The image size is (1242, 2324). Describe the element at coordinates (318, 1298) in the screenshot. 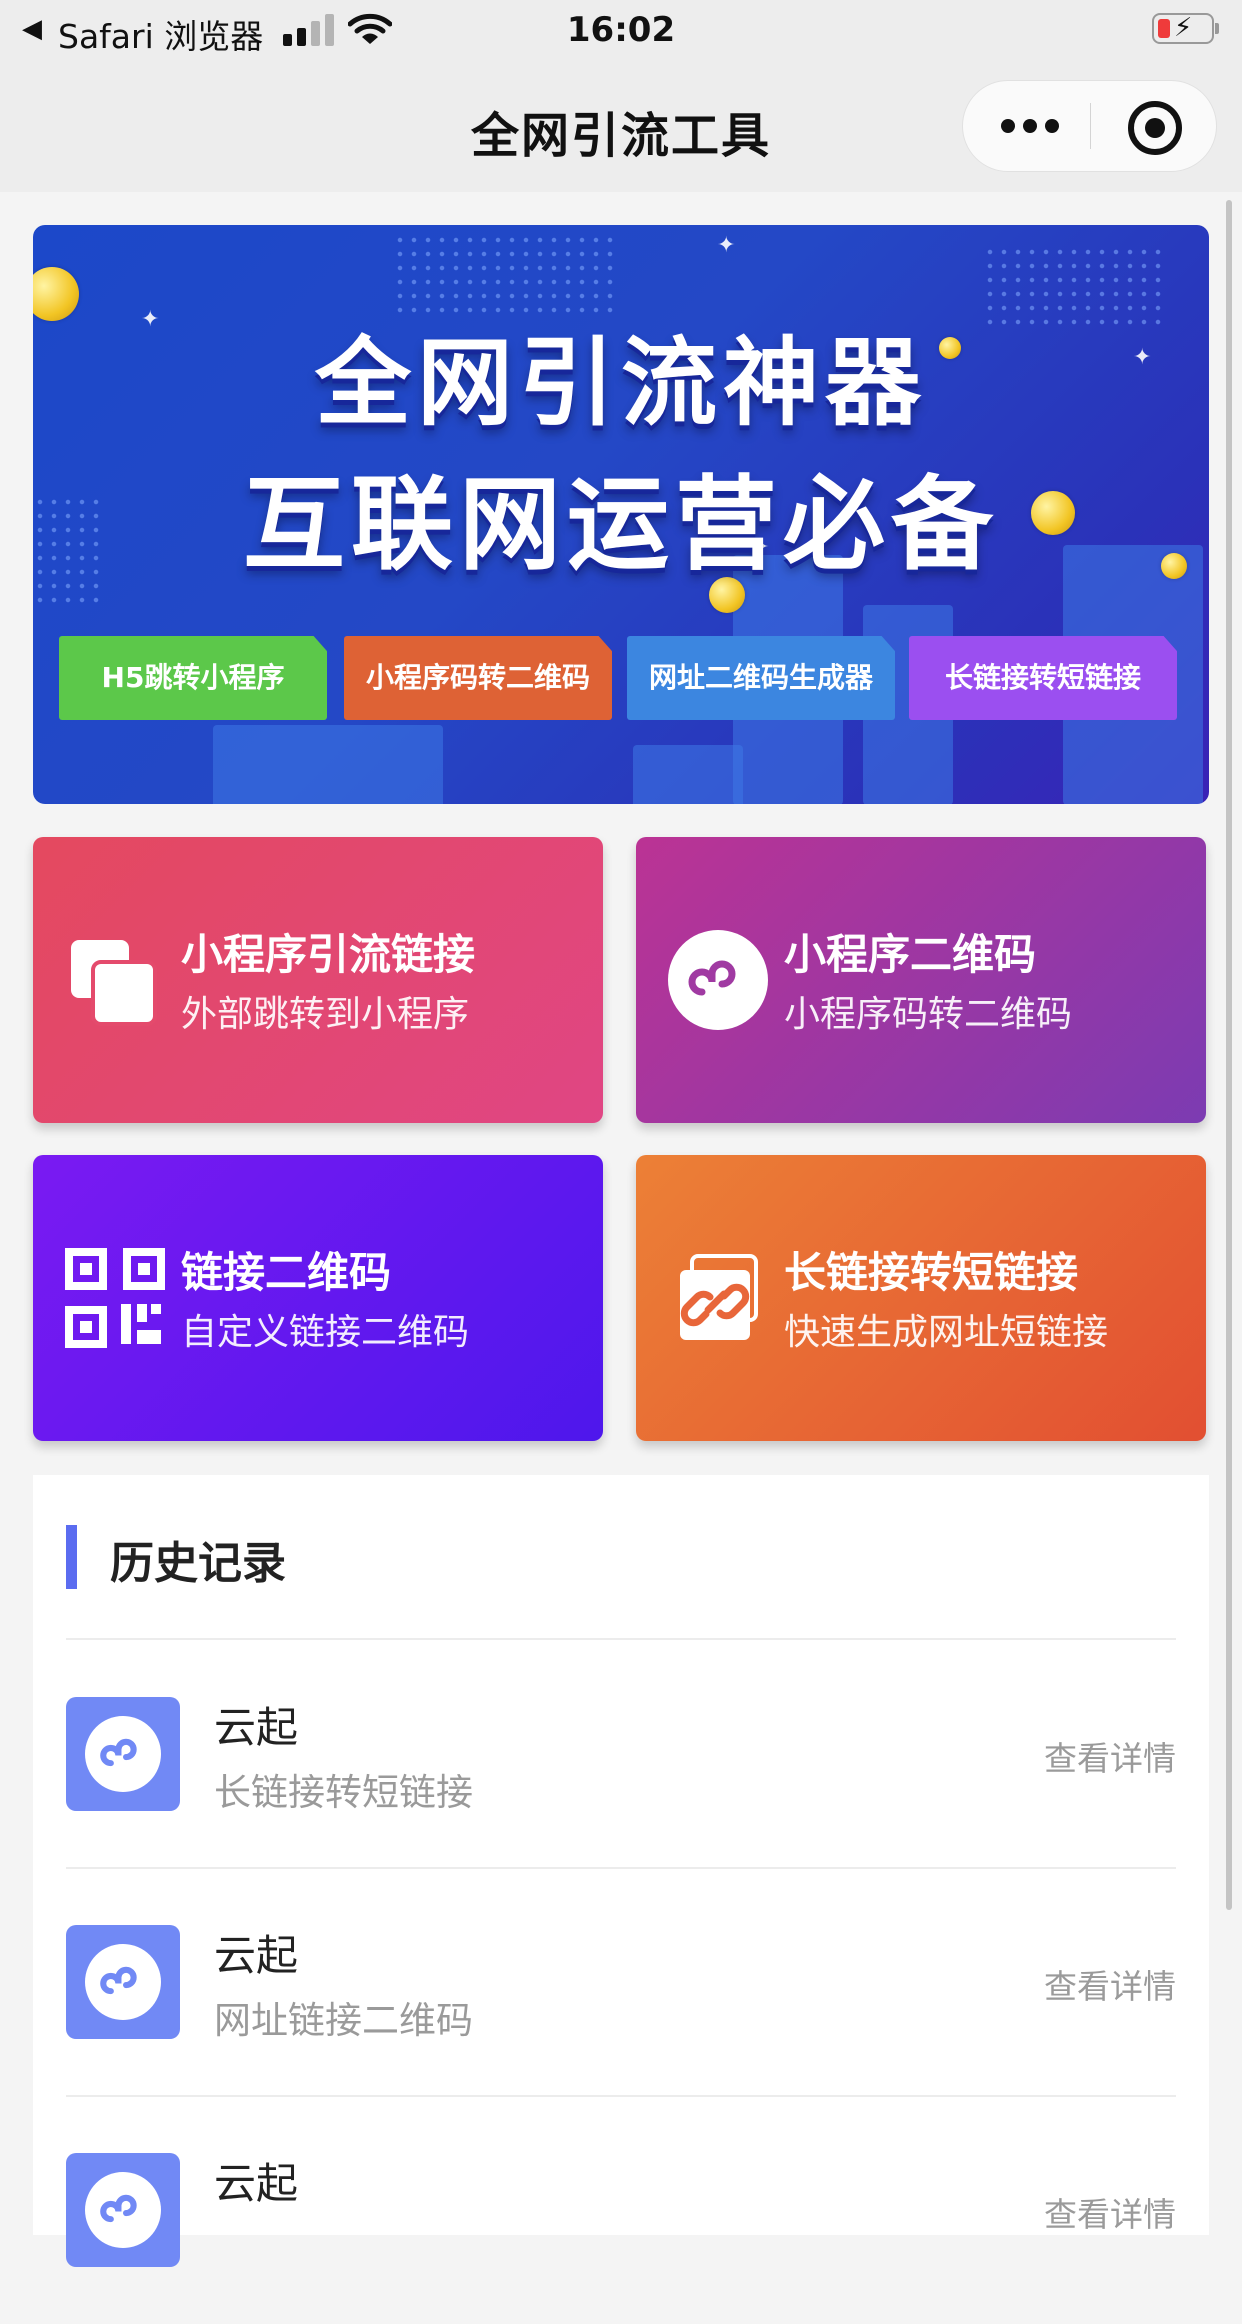

I see `feature-card-link-qr: 链接二维码 自定义链接二维码` at that location.